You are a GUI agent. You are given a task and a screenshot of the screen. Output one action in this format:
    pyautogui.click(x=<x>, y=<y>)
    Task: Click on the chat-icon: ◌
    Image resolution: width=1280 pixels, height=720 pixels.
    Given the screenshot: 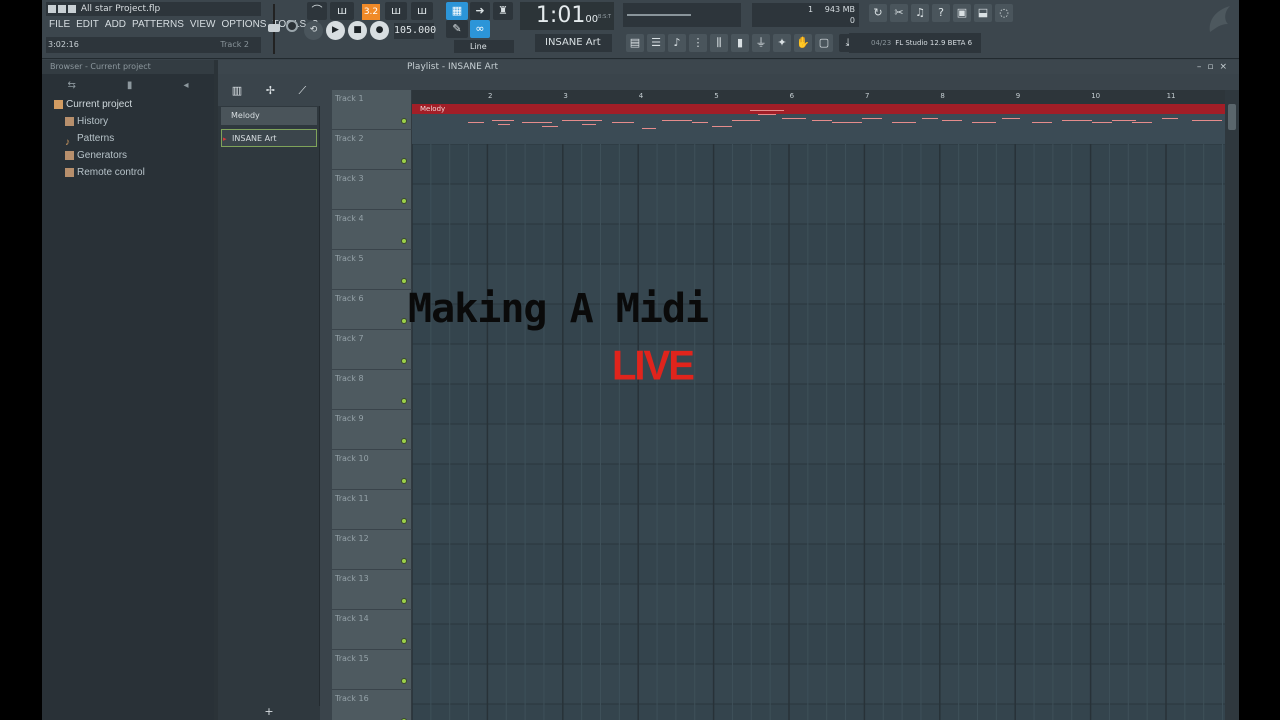 What is the action you would take?
    pyautogui.click(x=1004, y=13)
    